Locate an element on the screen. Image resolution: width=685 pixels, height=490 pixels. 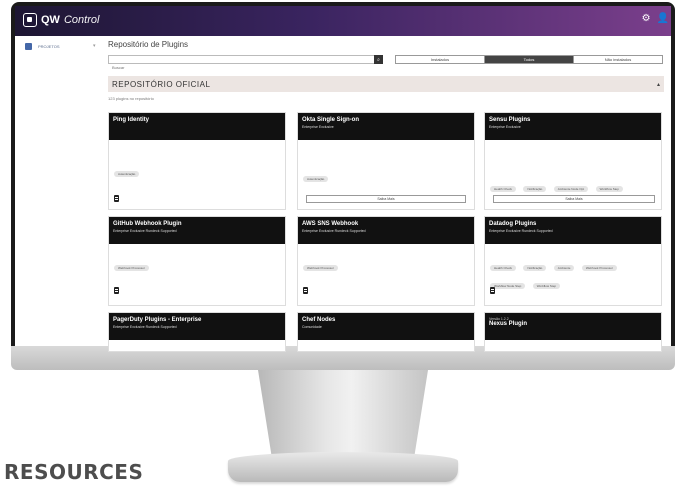
filter-not-installed: Não instalados is located at coordinates (618, 59).